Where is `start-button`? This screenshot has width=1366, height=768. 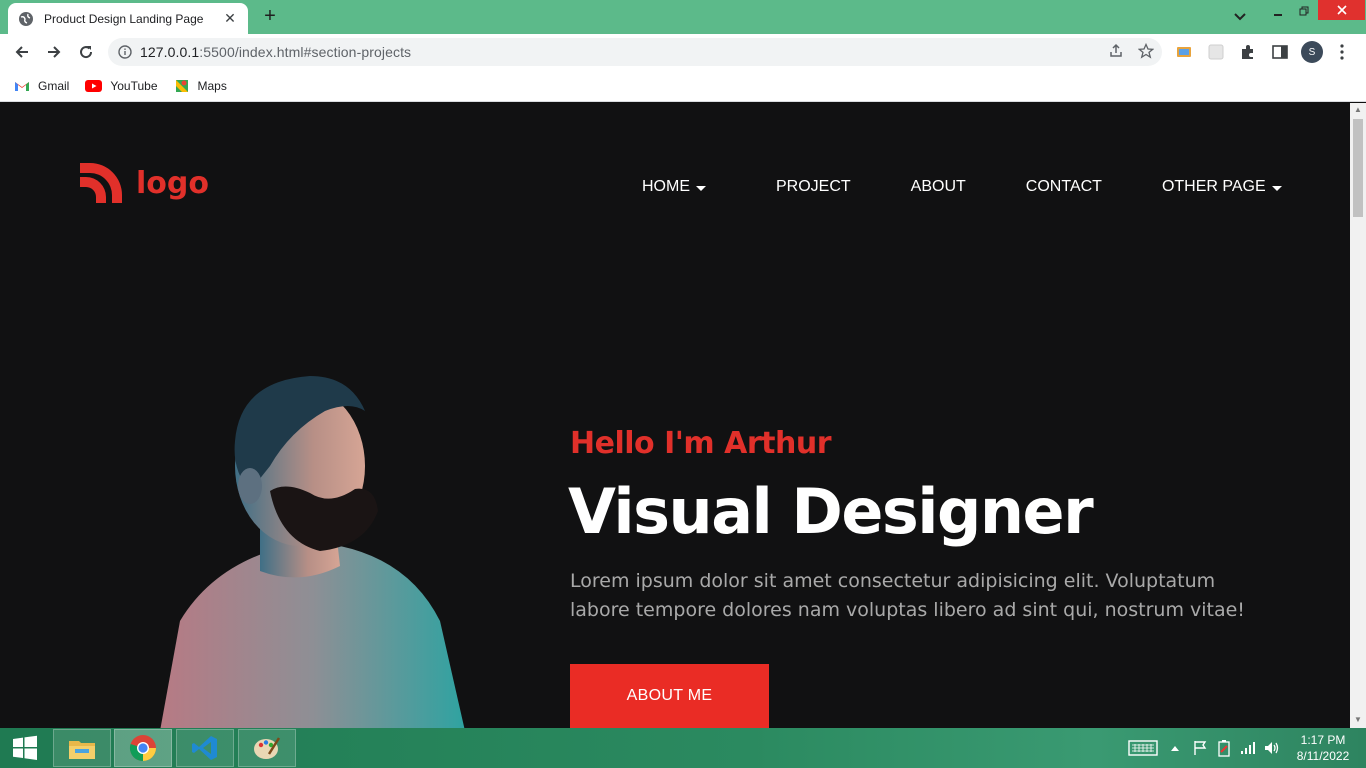 start-button is located at coordinates (25, 748).